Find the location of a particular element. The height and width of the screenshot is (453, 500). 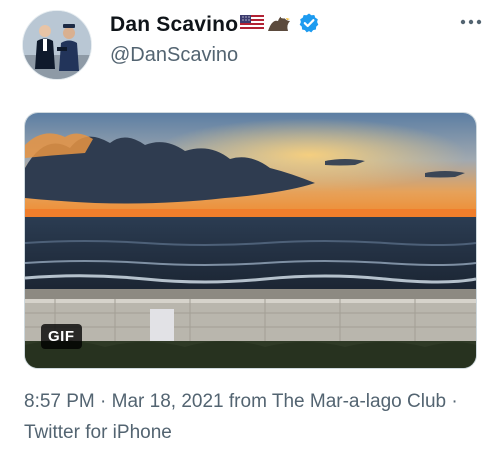

location-prefix: from is located at coordinates (247, 401).